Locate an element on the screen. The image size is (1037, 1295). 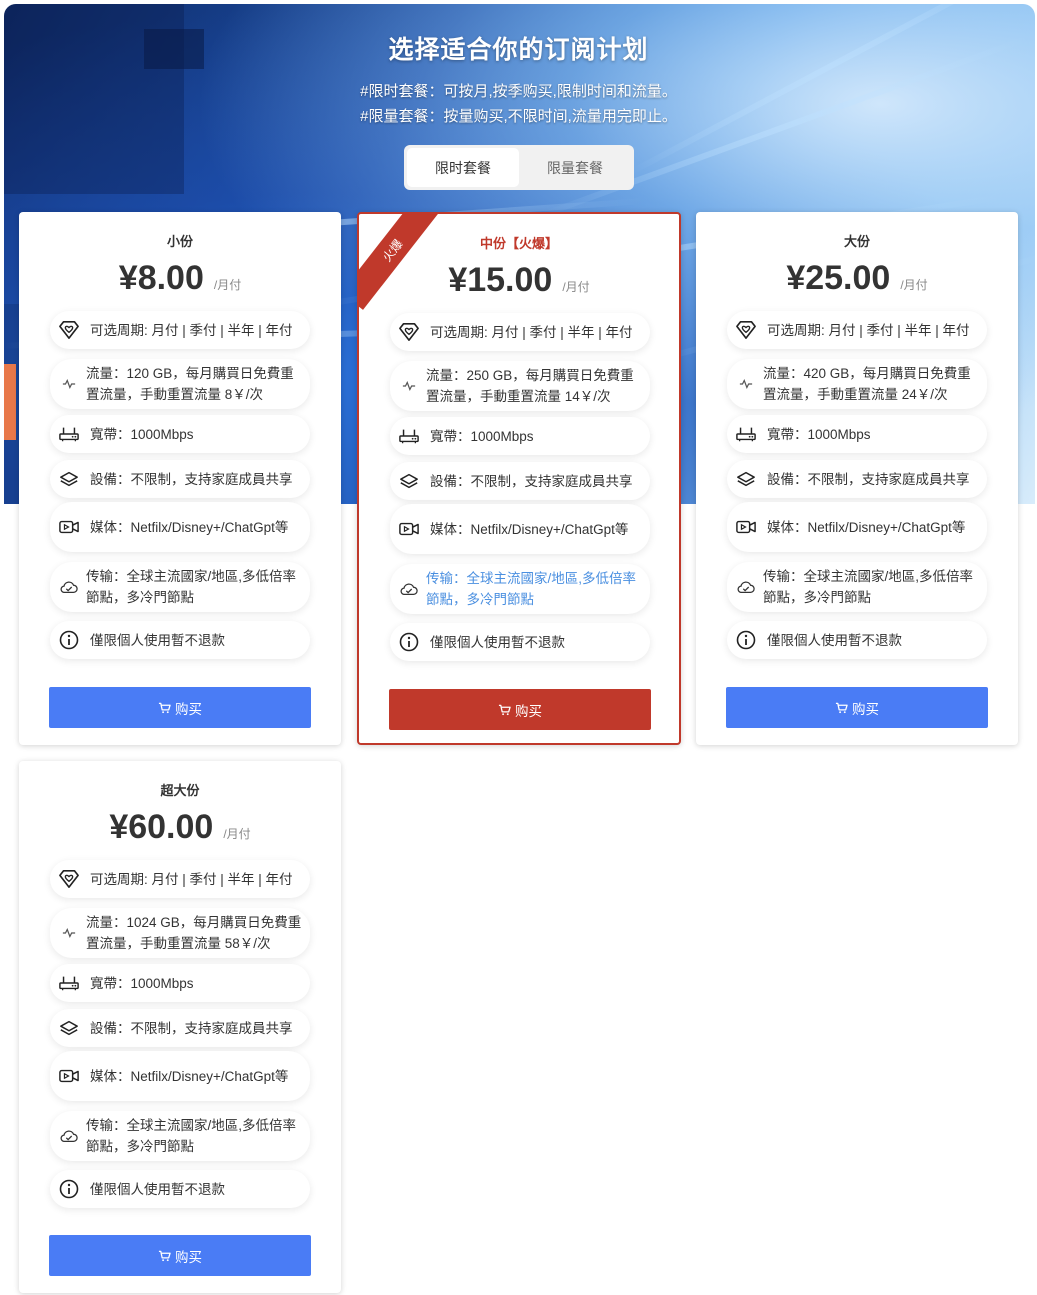
feature-item: 流量：420 GB，每月購買日免費重置流量，手動重置流量 24￥/次 is located at coordinates (857, 384).